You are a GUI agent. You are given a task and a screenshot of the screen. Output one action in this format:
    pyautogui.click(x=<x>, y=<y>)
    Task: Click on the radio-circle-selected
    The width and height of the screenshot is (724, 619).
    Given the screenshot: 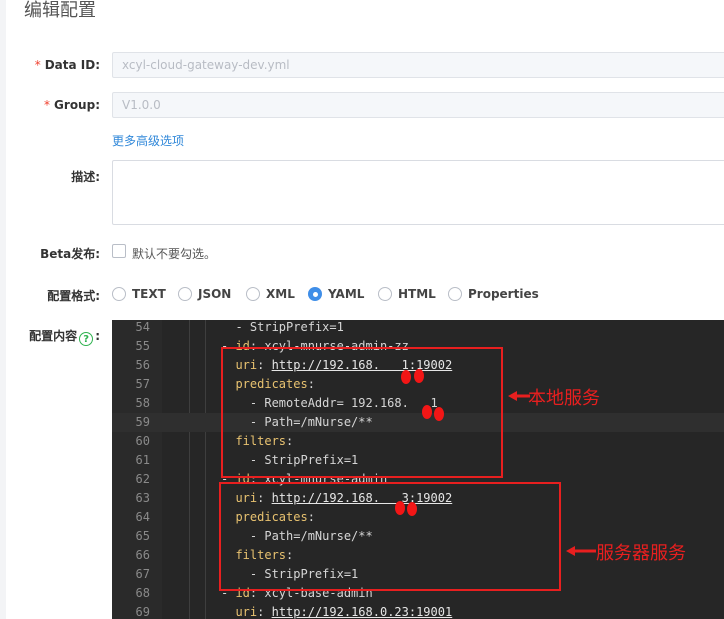 What is the action you would take?
    pyautogui.click(x=315, y=294)
    